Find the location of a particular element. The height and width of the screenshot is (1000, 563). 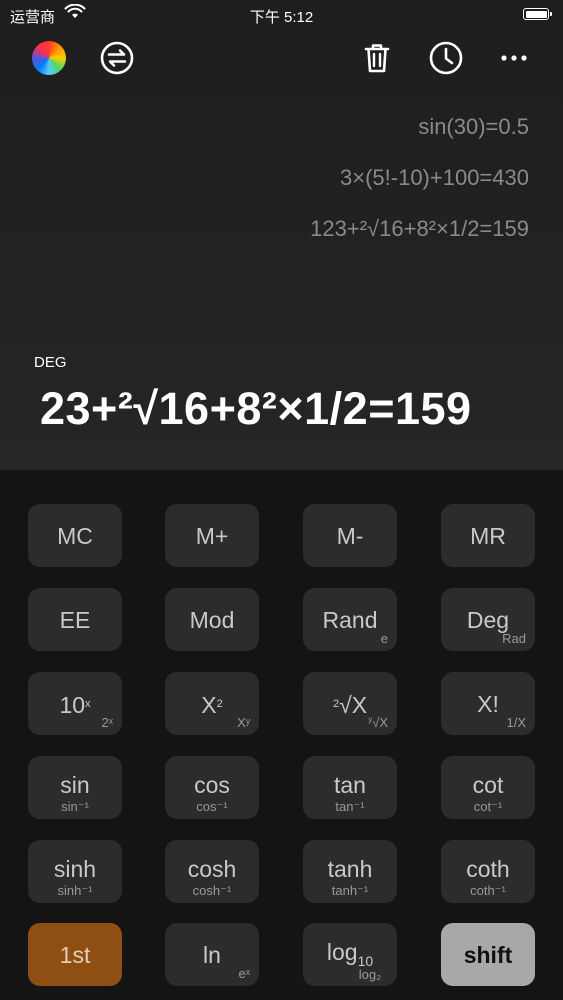

key-sublabel: sin⁻¹ is located at coordinates (75, 806).